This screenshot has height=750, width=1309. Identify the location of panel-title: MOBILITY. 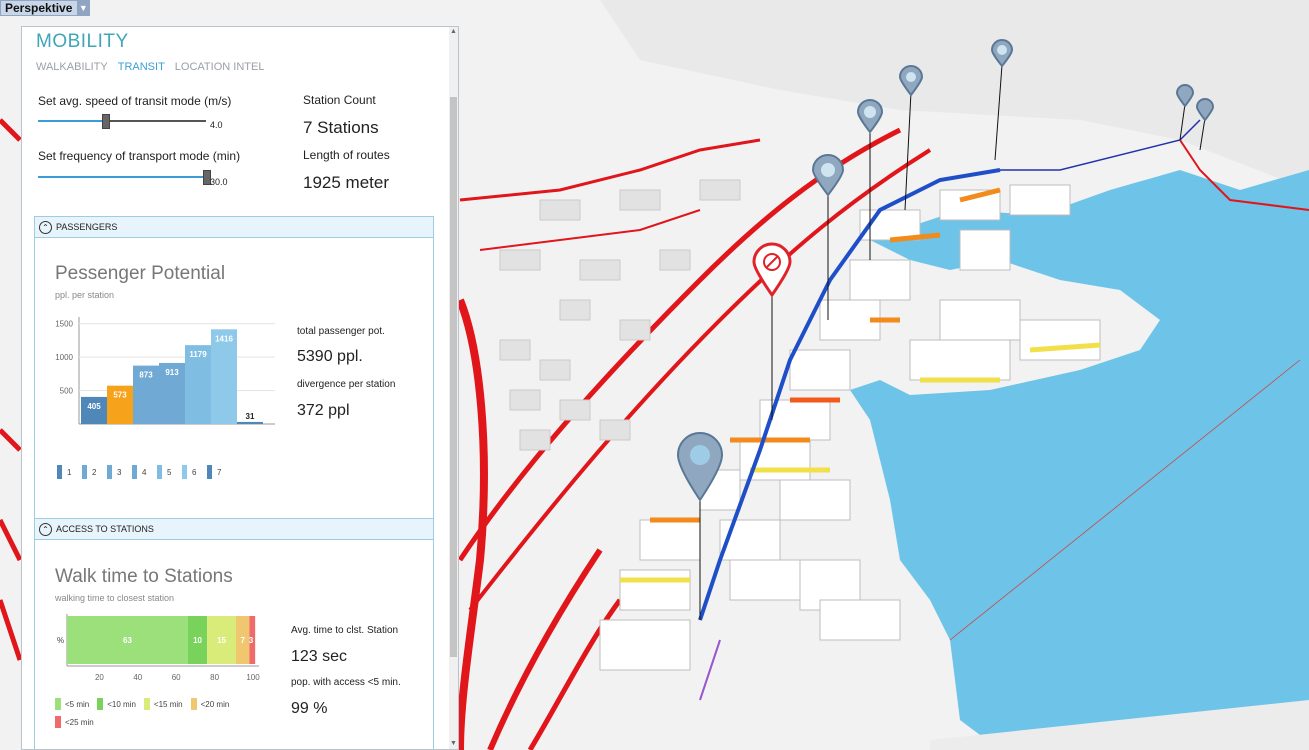
(82, 41).